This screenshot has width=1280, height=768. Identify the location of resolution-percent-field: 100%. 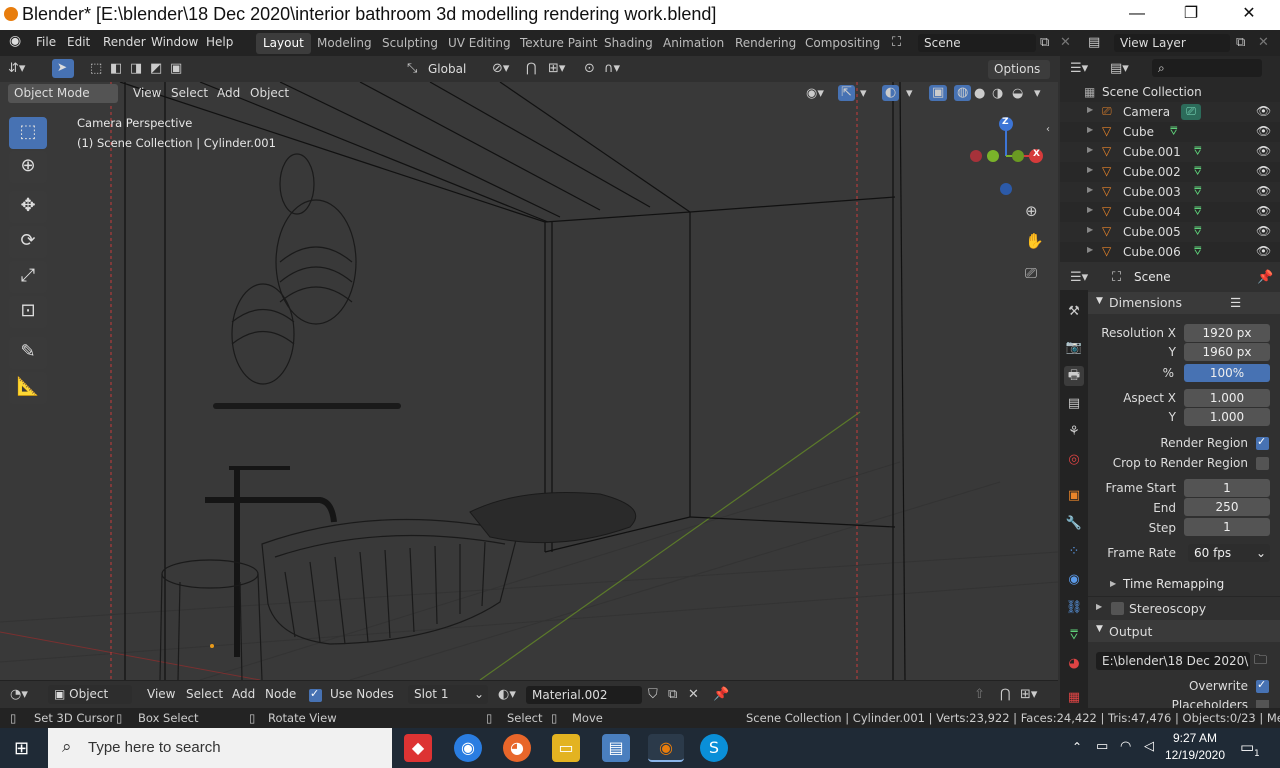
(1227, 373).